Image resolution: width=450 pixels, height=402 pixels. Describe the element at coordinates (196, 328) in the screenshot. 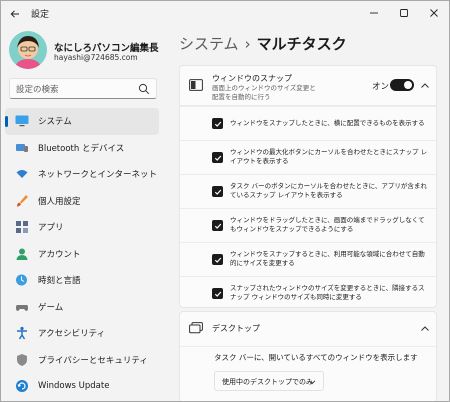

I see `virtual-desktops-icon` at that location.